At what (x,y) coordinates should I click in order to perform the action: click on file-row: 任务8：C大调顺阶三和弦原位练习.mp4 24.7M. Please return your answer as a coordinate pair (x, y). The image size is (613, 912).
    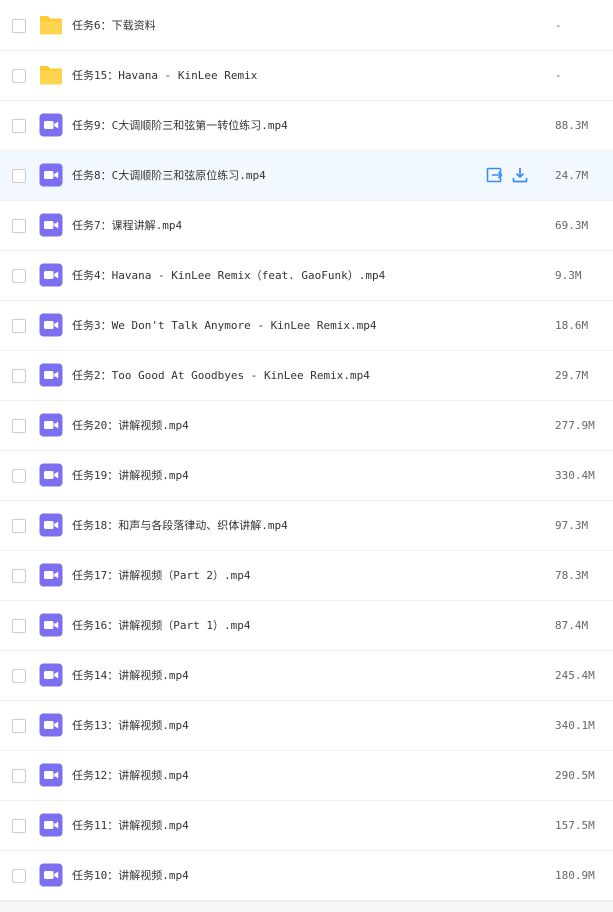
    Looking at the image, I should click on (306, 176).